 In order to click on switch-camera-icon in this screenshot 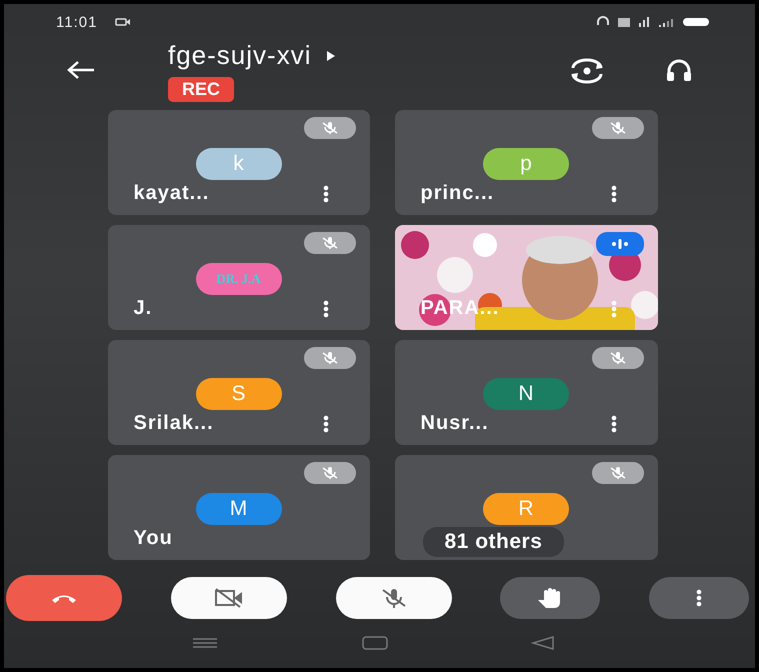, I will do `click(587, 71)`.